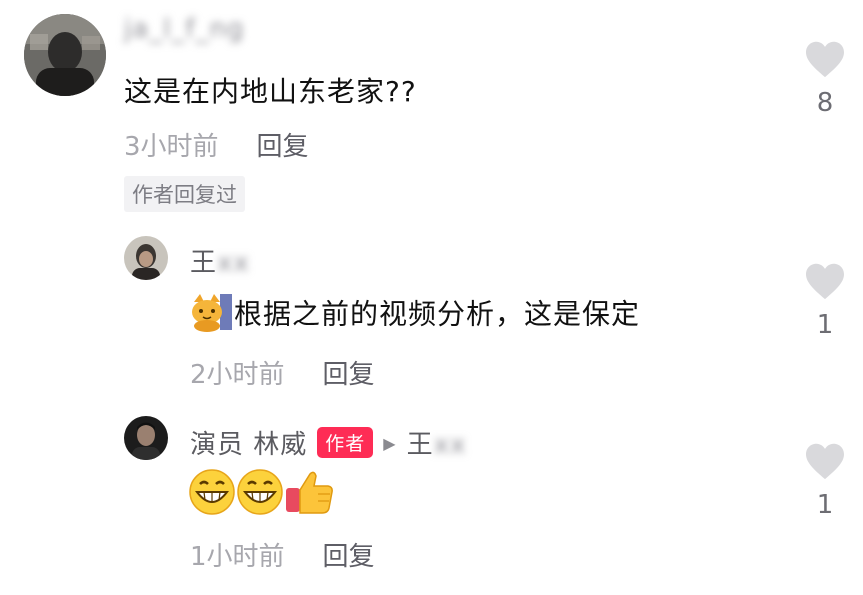 The height and width of the screenshot is (595, 863). What do you see at coordinates (184, 194) in the screenshot?
I see `author-replied-tag: 作者回复过` at bounding box center [184, 194].